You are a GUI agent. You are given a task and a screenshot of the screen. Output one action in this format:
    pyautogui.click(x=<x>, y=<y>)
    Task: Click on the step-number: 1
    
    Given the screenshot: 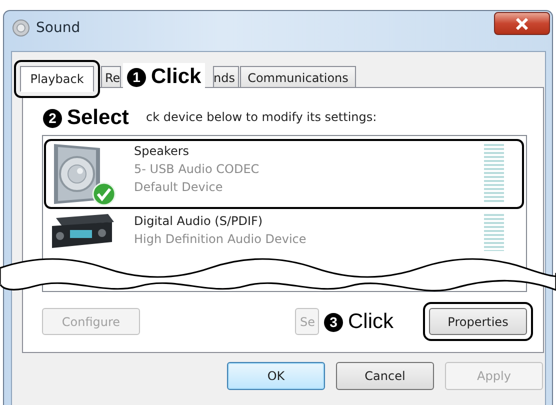 What is the action you would take?
    pyautogui.click(x=136, y=77)
    